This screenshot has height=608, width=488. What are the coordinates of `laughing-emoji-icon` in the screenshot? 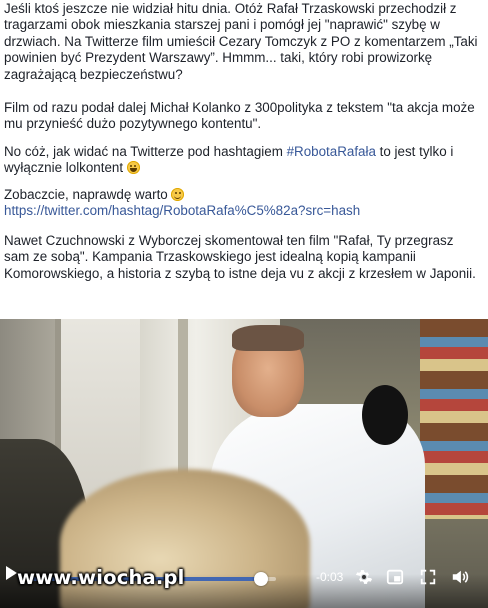 It's located at (133, 168).